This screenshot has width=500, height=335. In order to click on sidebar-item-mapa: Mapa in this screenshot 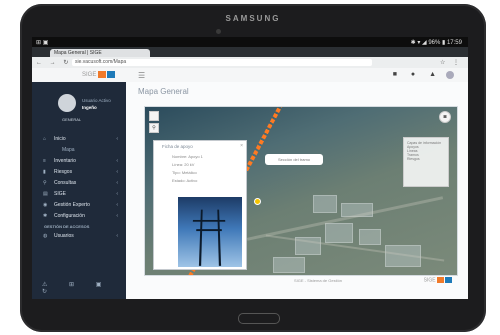, I will do `click(79, 150)`.